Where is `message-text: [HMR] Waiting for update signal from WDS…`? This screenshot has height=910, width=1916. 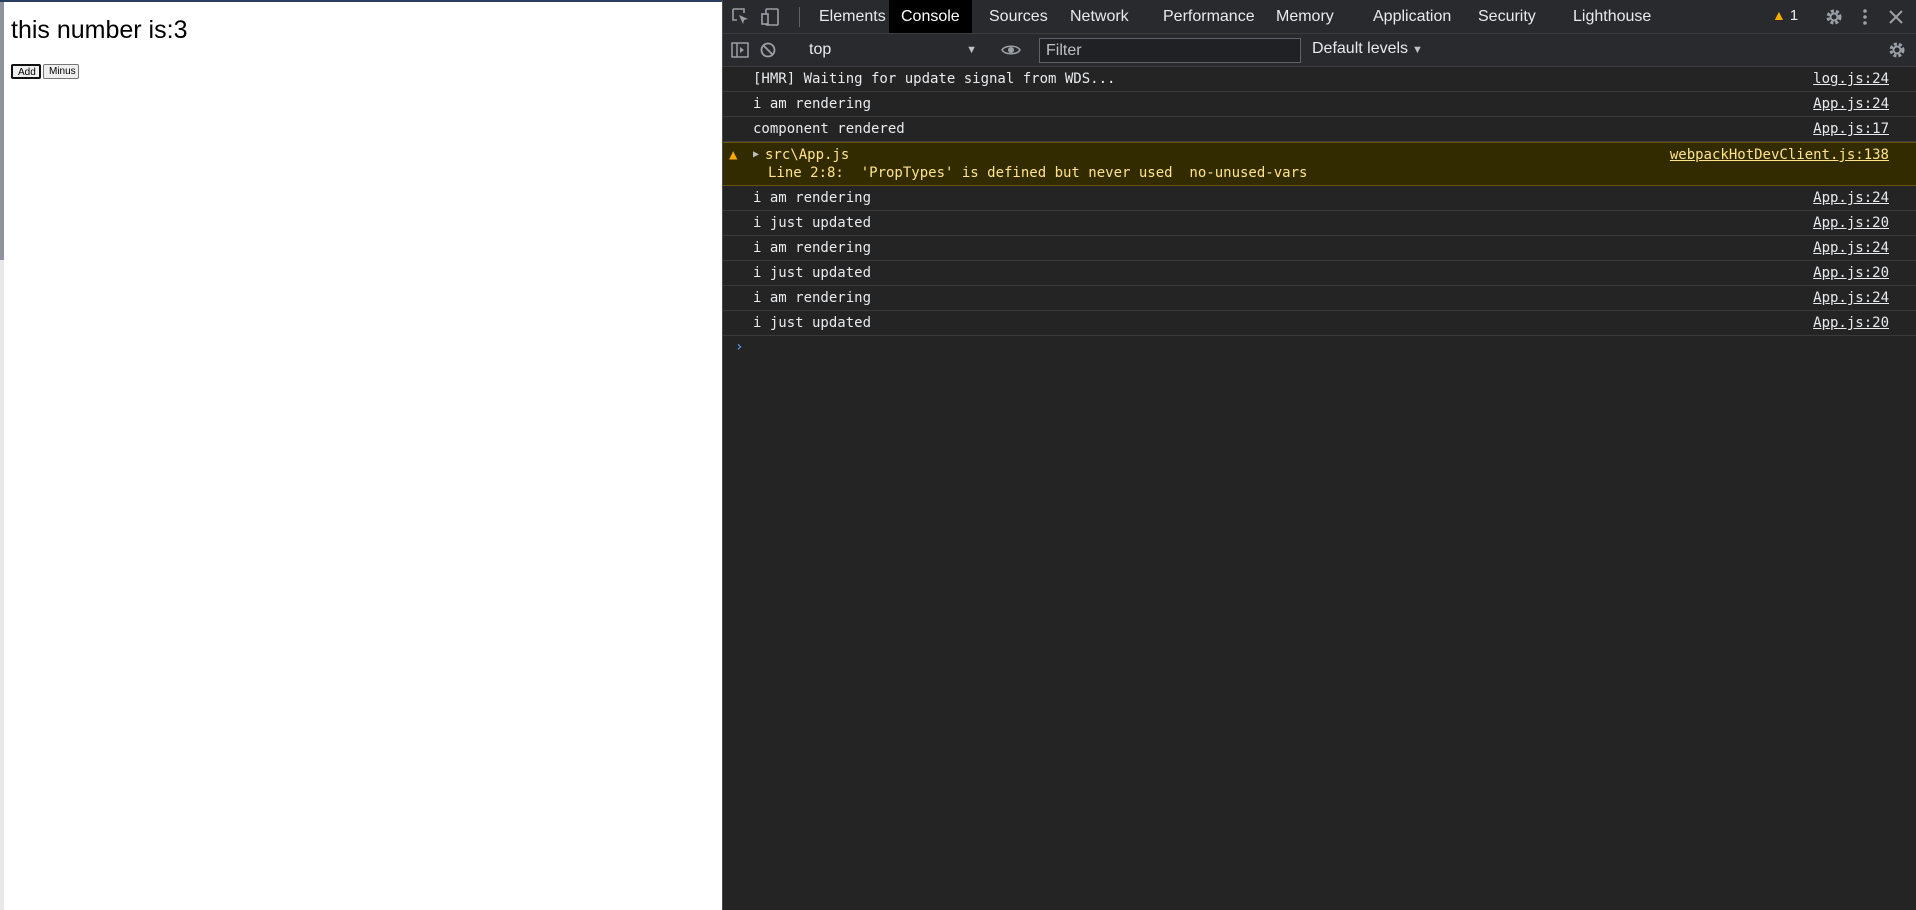 message-text: [HMR] Waiting for update signal from WDS… is located at coordinates (934, 79).